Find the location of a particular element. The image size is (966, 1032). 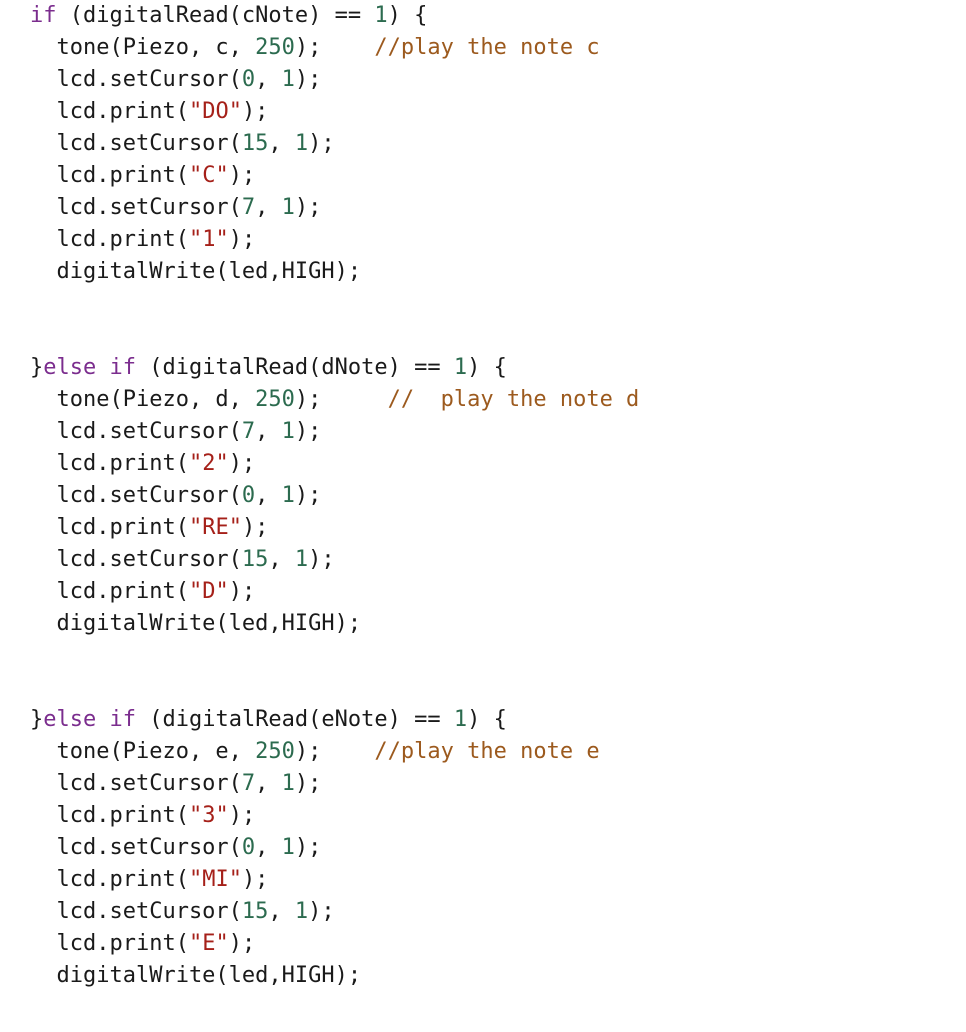

code-line: tone(Piezo, c, 250); //play the note c is located at coordinates (483, 48).